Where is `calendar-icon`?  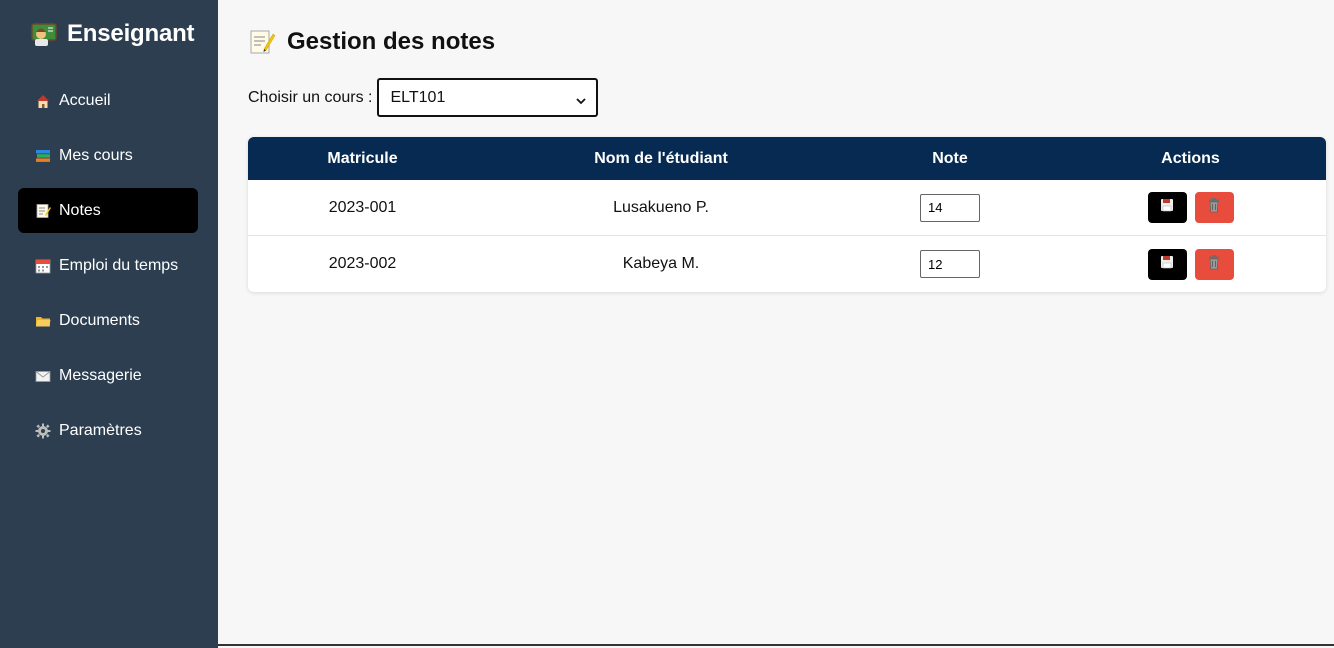
calendar-icon is located at coordinates (43, 266).